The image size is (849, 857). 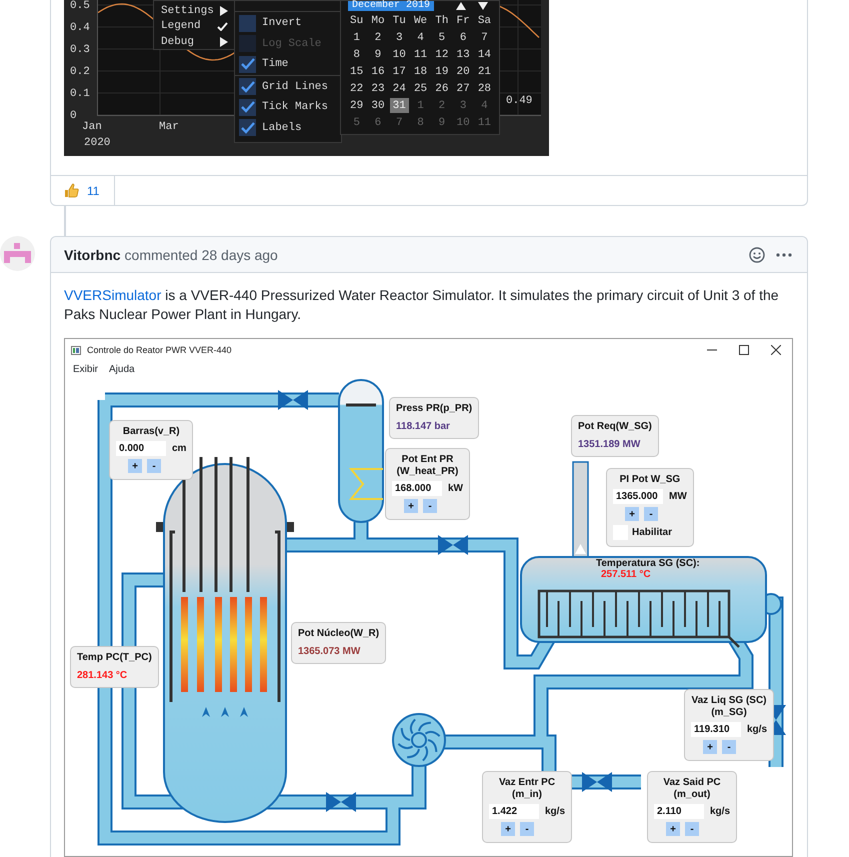 I want to click on menu-item: Legend, so click(x=194, y=26).